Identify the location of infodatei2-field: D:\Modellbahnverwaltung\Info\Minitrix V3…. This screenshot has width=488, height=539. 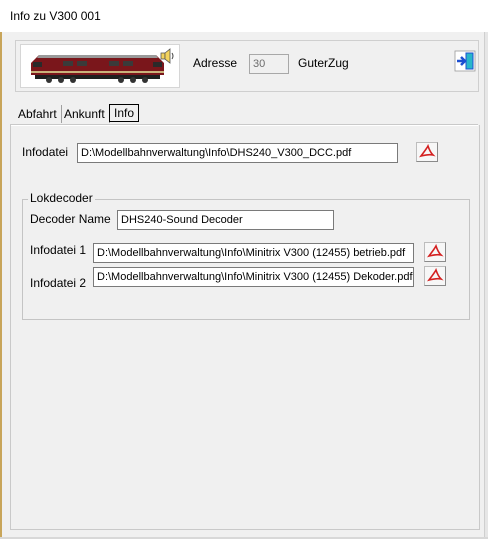
(253, 277).